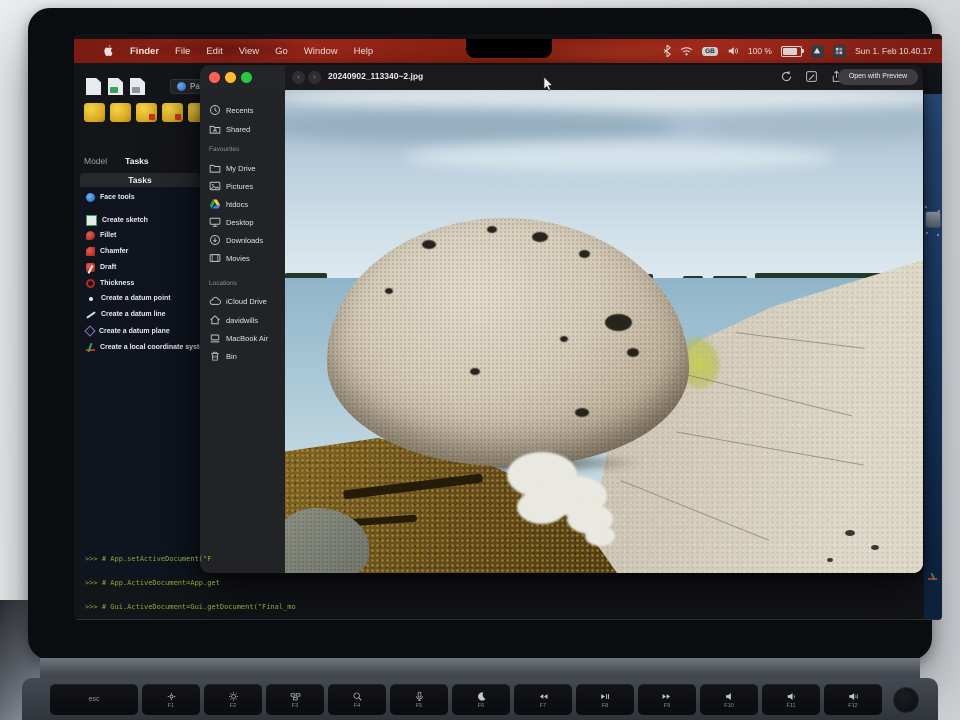 This screenshot has height=720, width=960. Describe the element at coordinates (933, 357) in the screenshot. I see `freecad-3d-viewport-strip` at that location.